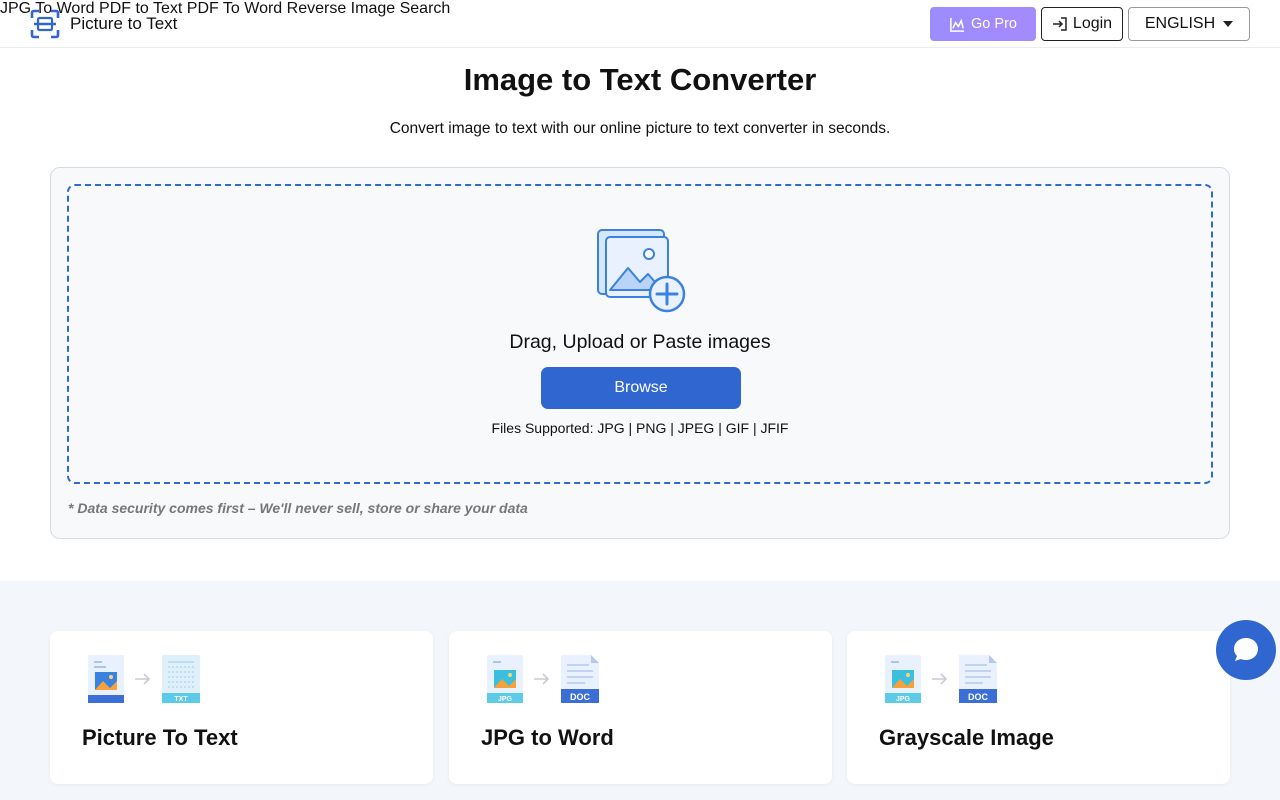 The image size is (1280, 800). Describe the element at coordinates (994, 24) in the screenshot. I see `go-pro-label: Go Pro` at that location.